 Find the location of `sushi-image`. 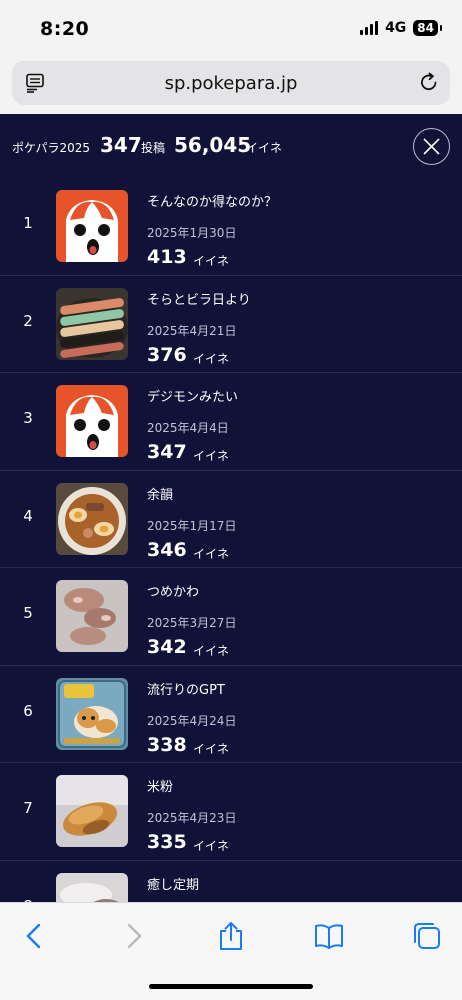

sushi-image is located at coordinates (92, 323).